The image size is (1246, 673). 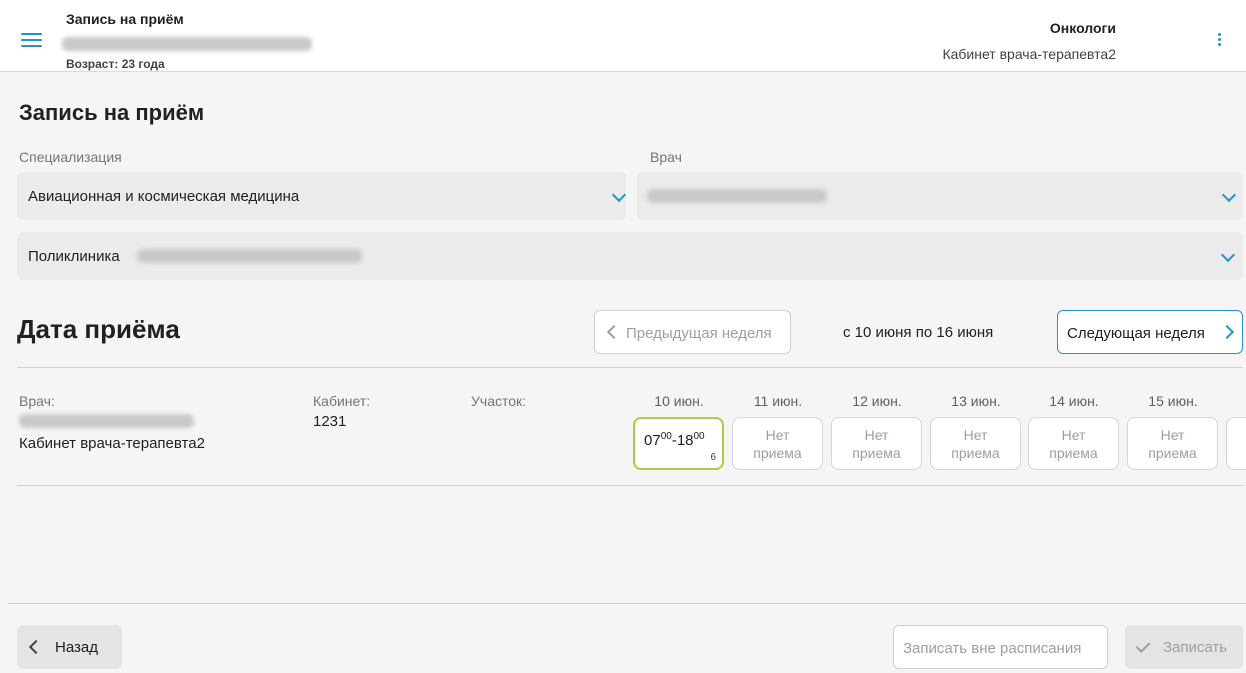 I want to click on day-header: 12 июн., so click(x=877, y=401).